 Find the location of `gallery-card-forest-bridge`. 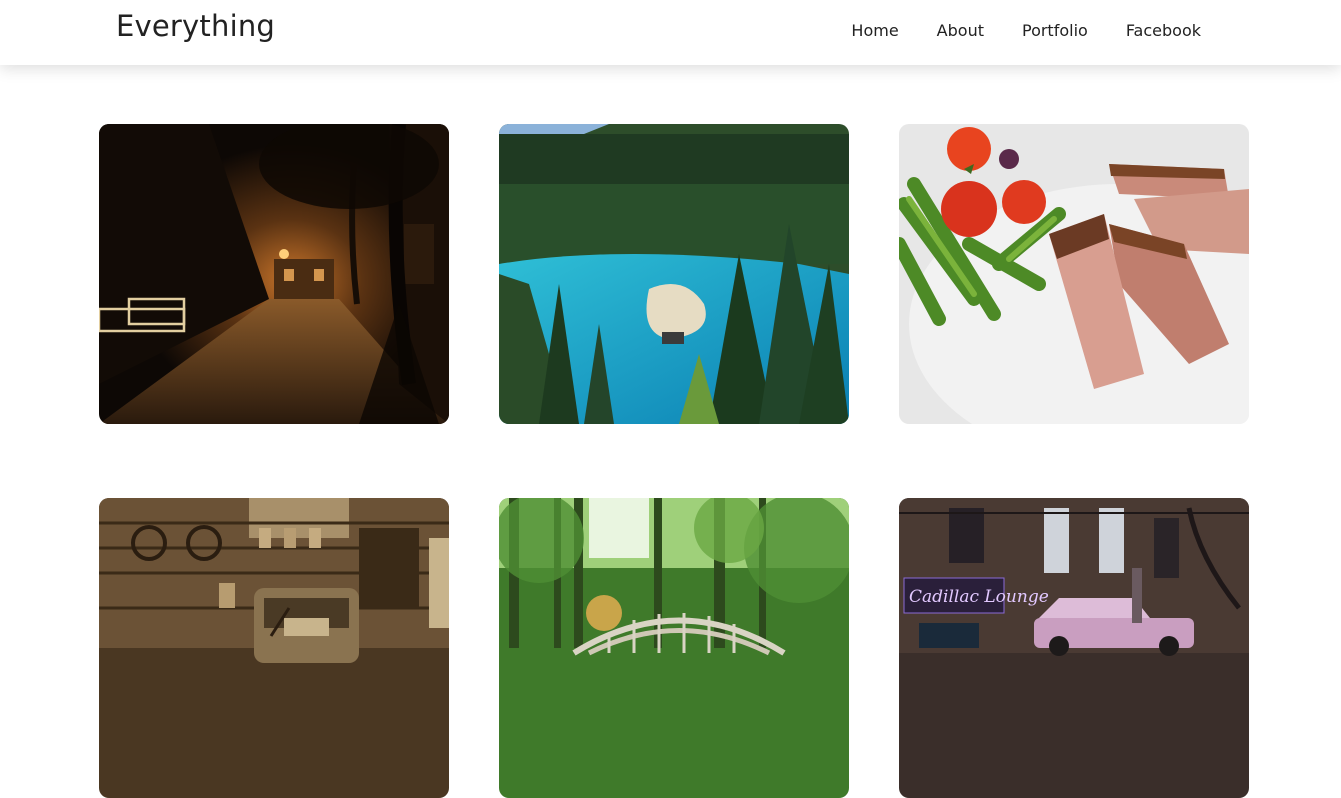

gallery-card-forest-bridge is located at coordinates (674, 648).